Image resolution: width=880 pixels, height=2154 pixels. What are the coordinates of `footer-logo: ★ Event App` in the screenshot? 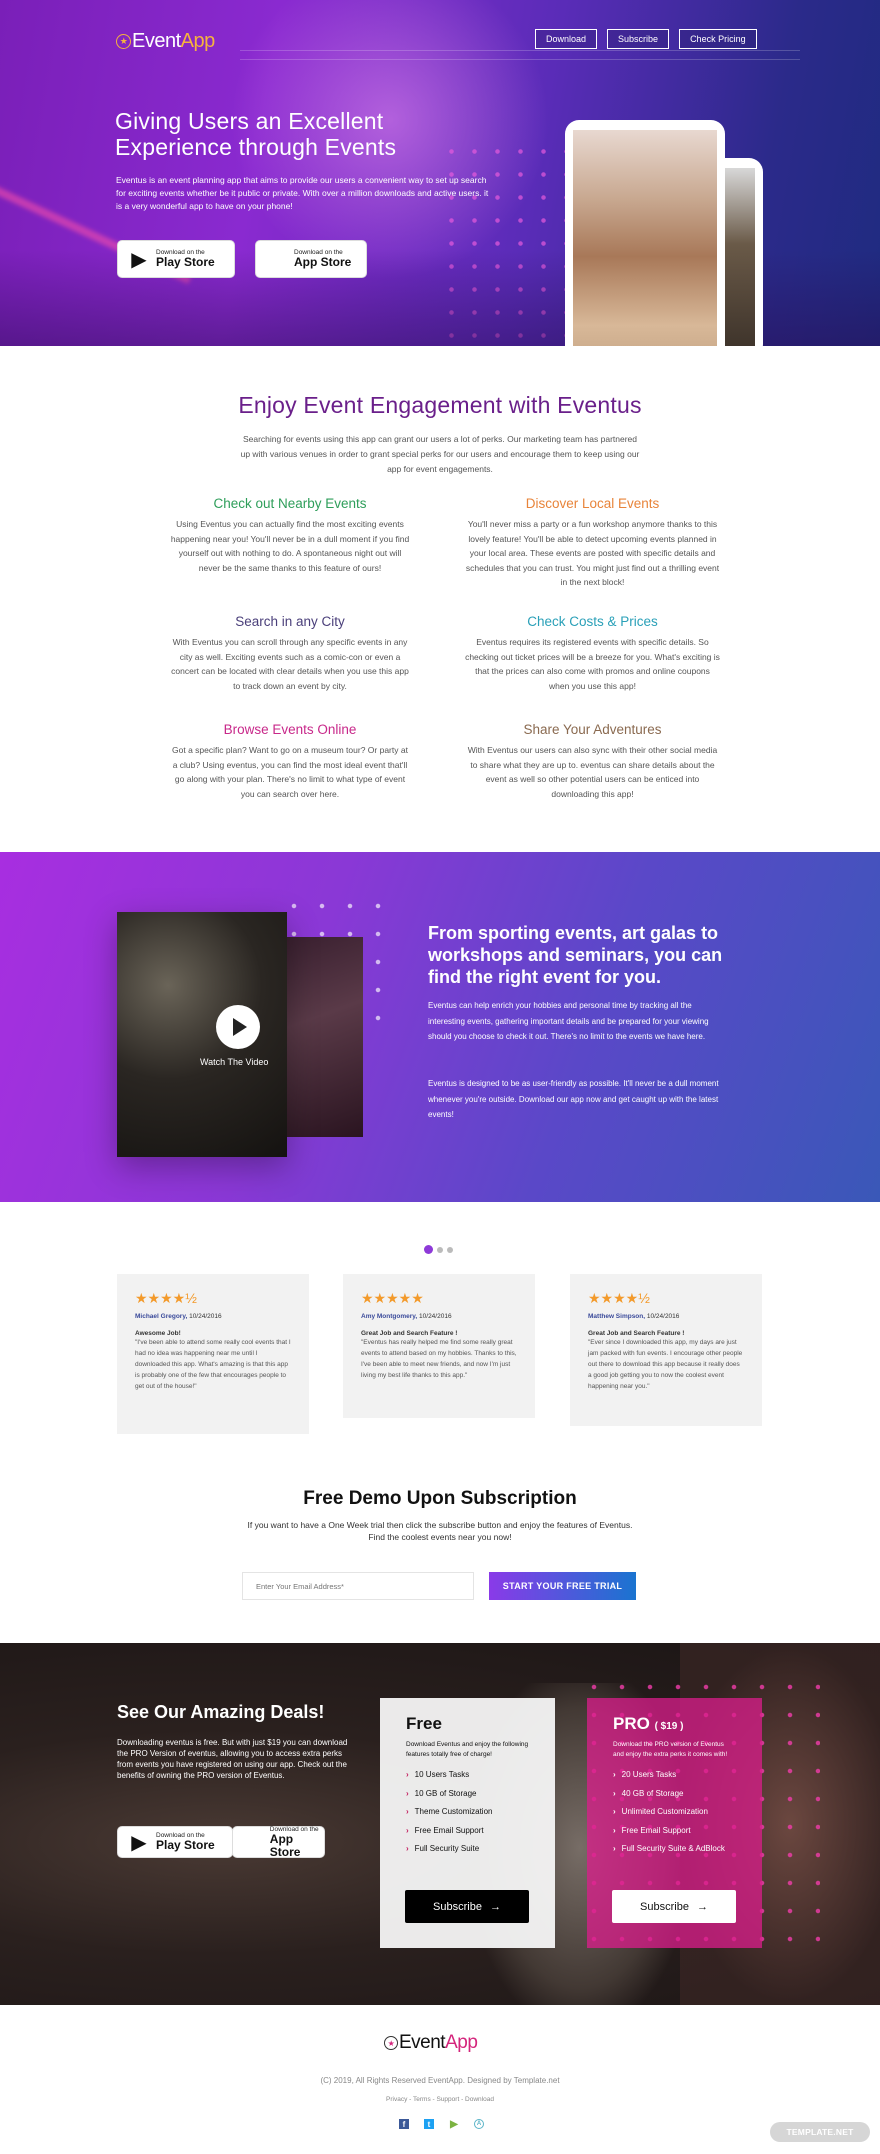 It's located at (431, 2043).